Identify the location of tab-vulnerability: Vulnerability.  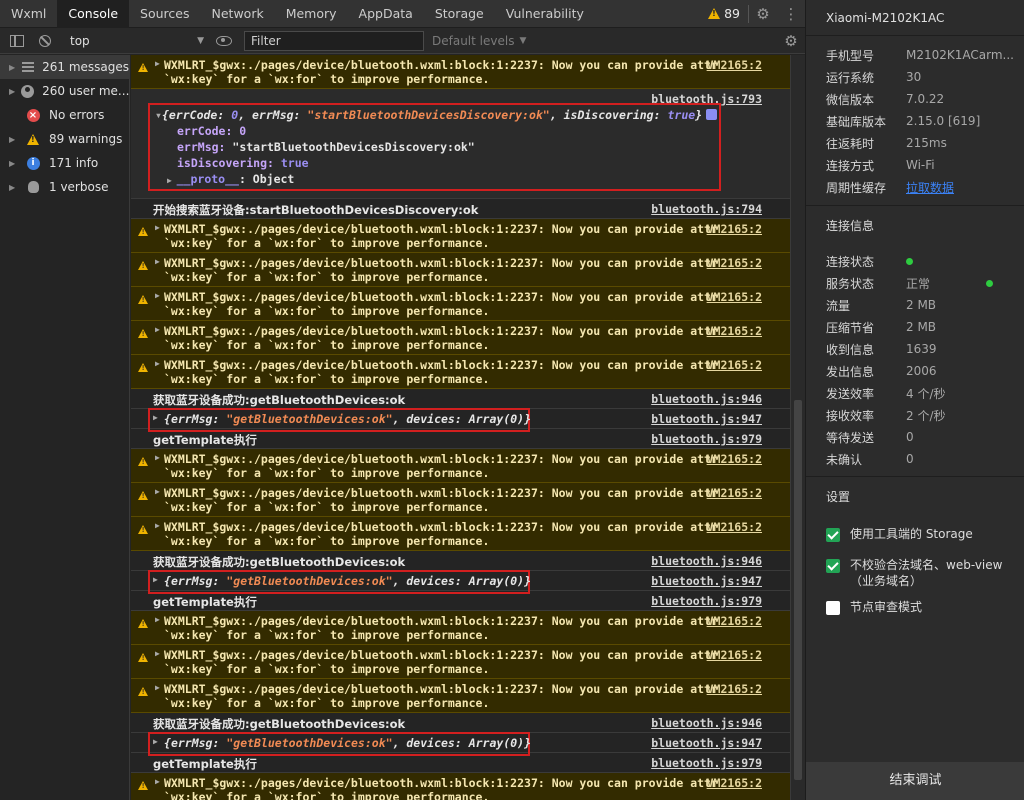
(545, 14).